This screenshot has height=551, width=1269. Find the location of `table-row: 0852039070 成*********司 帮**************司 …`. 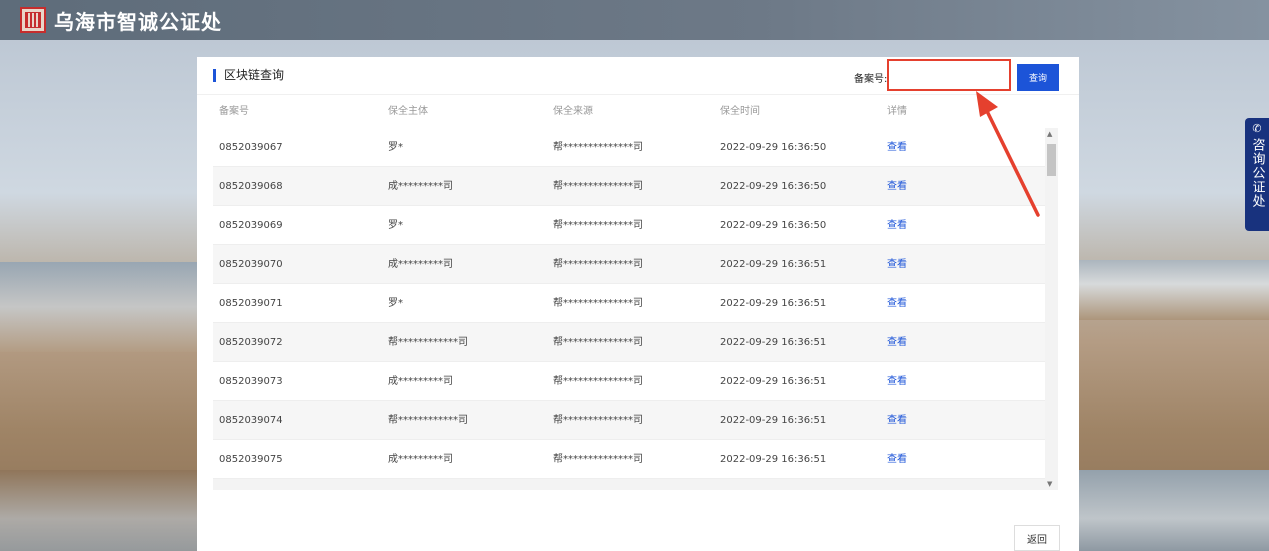

table-row: 0852039070 成*********司 帮**************司 … is located at coordinates (629, 264).